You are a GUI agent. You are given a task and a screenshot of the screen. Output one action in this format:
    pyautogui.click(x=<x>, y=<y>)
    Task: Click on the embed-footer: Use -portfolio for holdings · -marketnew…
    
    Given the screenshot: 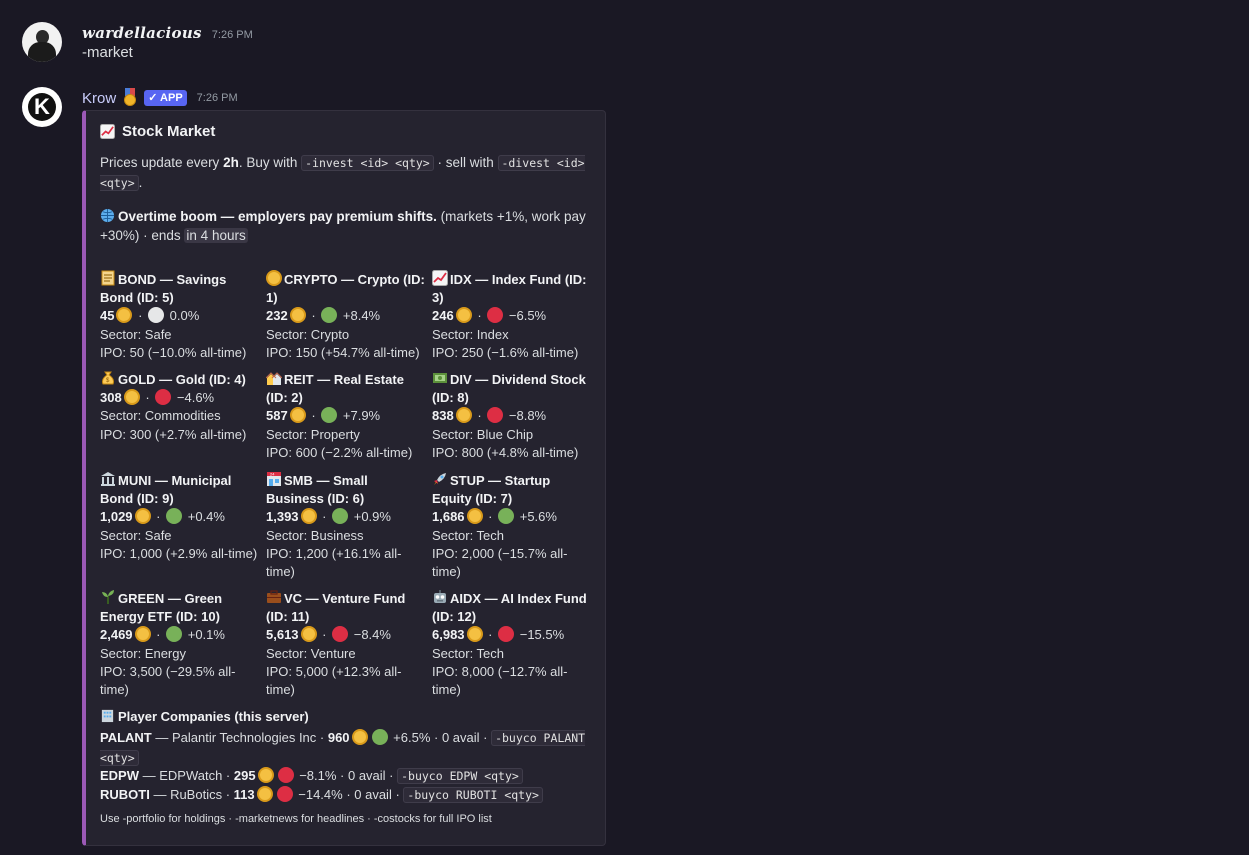 What is the action you would take?
    pyautogui.click(x=296, y=819)
    